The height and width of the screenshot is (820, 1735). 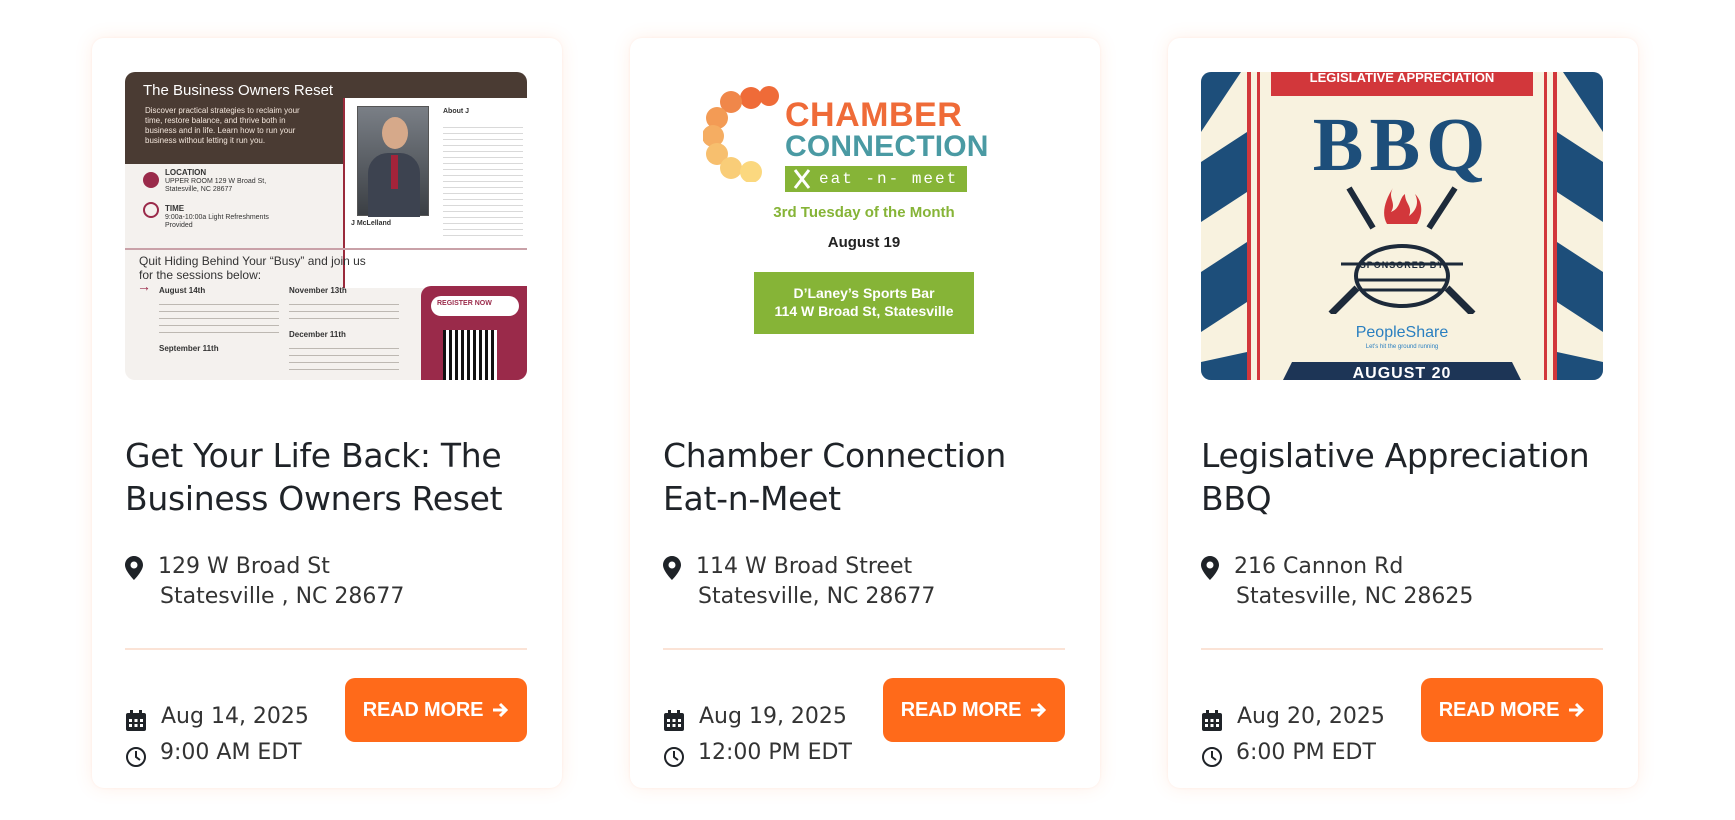 What do you see at coordinates (1402, 265) in the screenshot?
I see `sponsored-by-label: SPONSORED BY` at bounding box center [1402, 265].